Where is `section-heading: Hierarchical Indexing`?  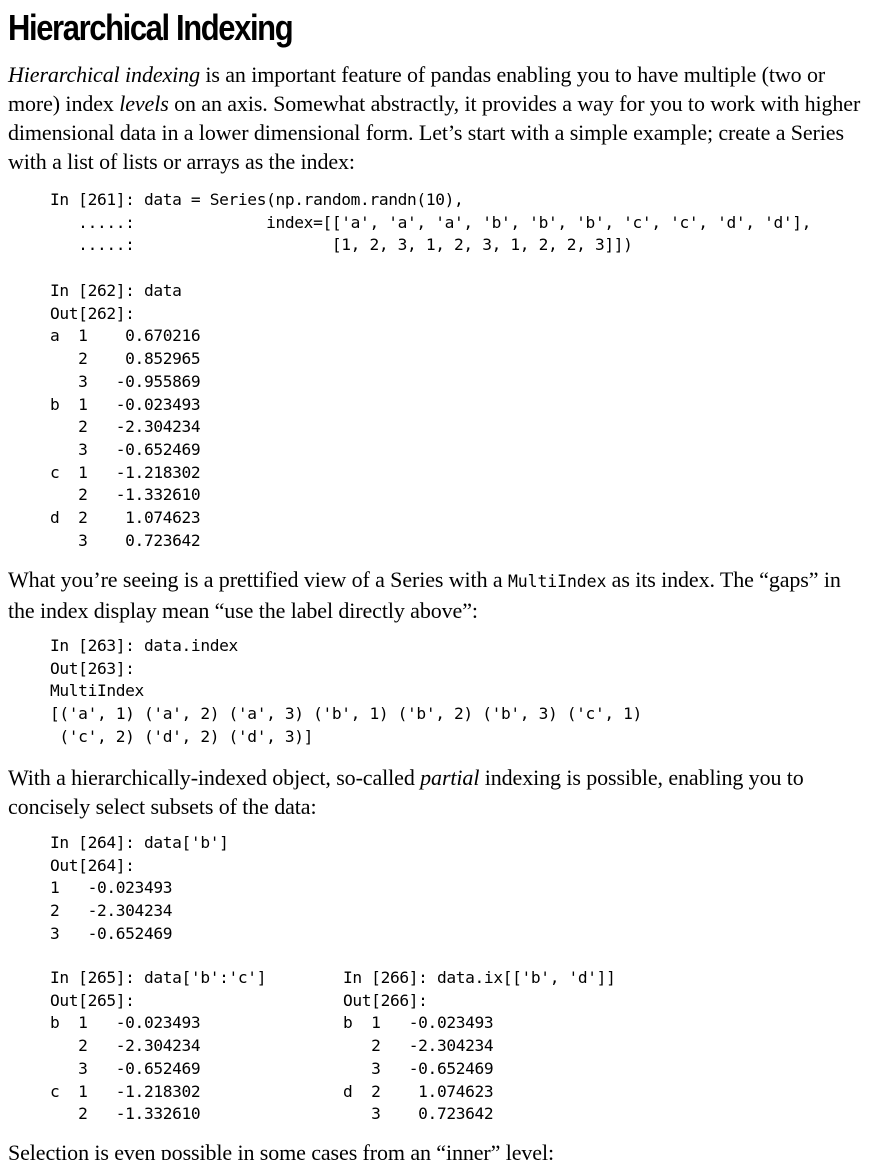 section-heading: Hierarchical Indexing is located at coordinates (151, 27).